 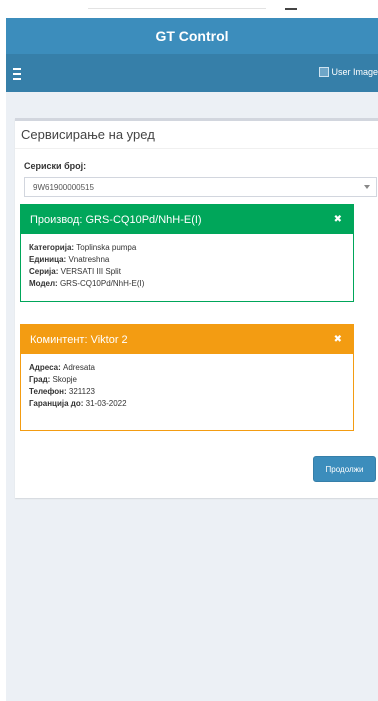 What do you see at coordinates (21, 73) in the screenshot?
I see `menu-icon` at bounding box center [21, 73].